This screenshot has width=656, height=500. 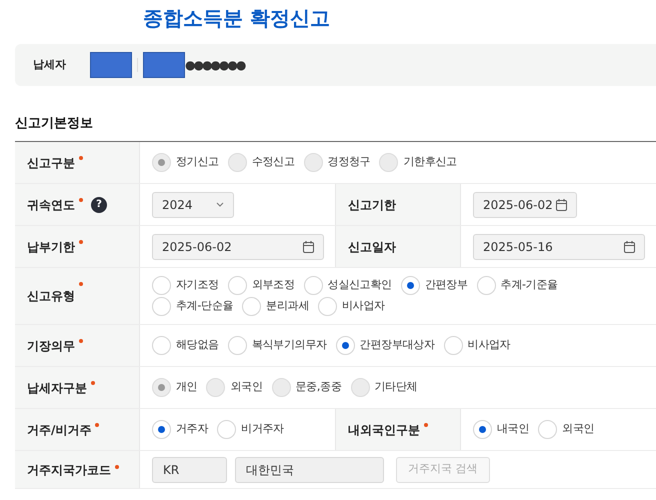 I want to click on field-label: 귀속연도, so click(x=51, y=205).